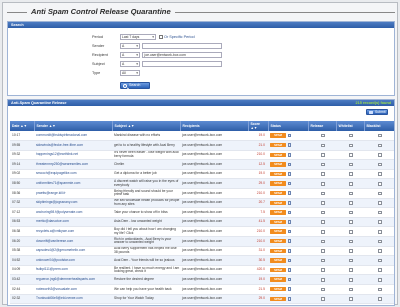  Describe the element at coordinates (73, 126) in the screenshot. I see `col-sender: Sender ▲▼` at that location.